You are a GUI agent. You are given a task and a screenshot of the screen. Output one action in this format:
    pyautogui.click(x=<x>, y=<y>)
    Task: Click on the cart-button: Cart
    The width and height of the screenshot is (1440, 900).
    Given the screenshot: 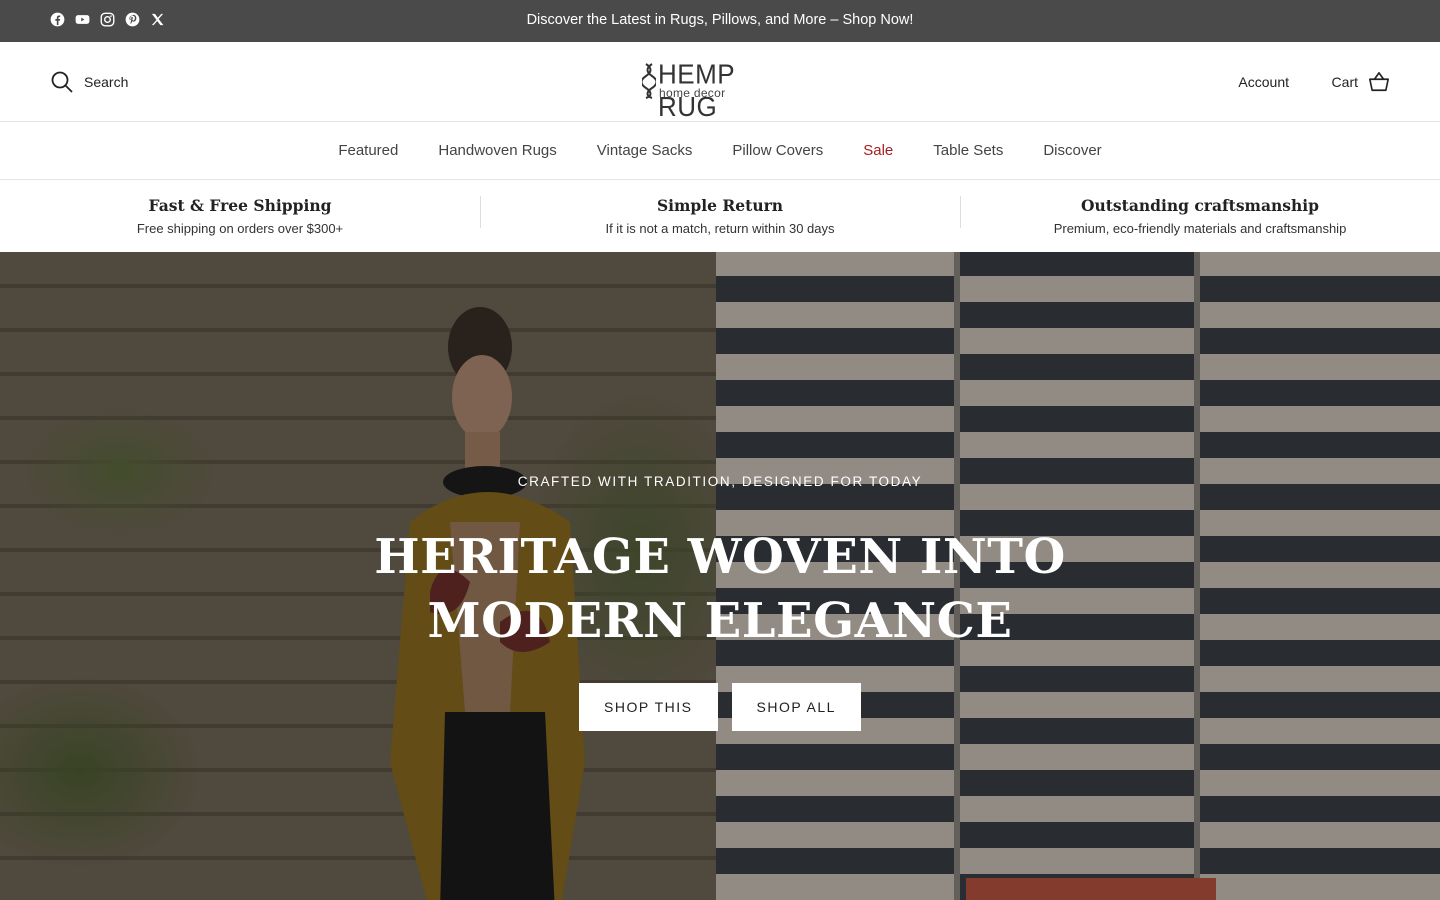 What is the action you would take?
    pyautogui.click(x=1361, y=82)
    